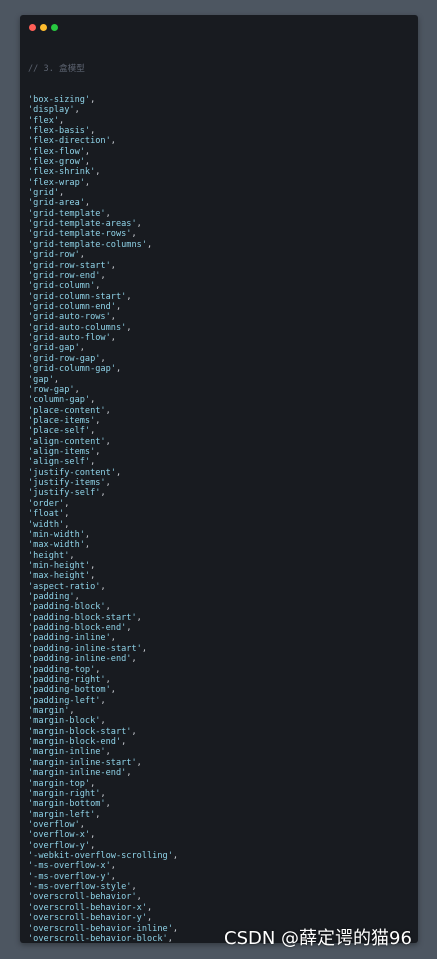 This screenshot has width=437, height=959. What do you see at coordinates (62, 172) in the screenshot?
I see `string-literal: 'flex-shrink'` at bounding box center [62, 172].